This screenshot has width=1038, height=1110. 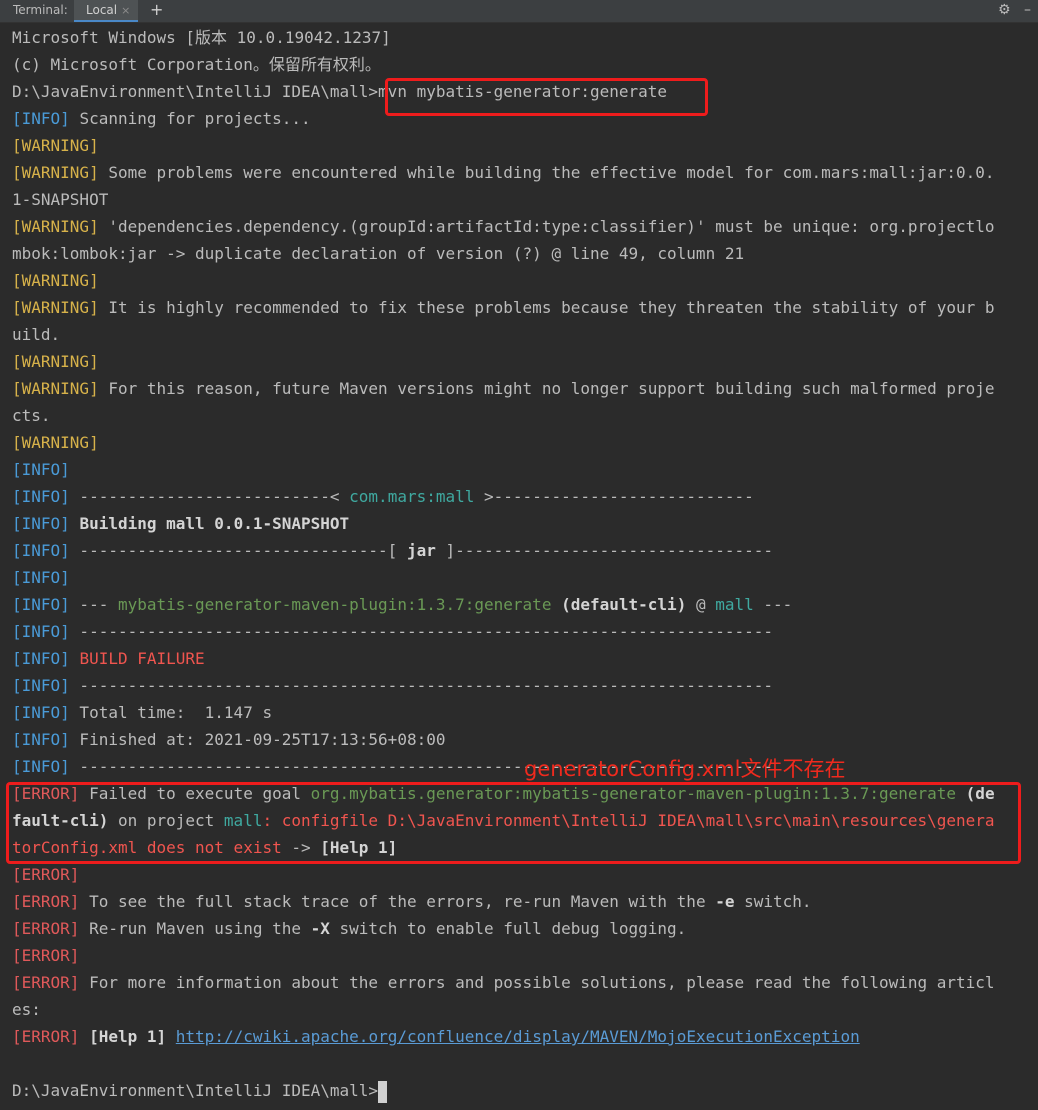 I want to click on terminal-line: uild., so click(x=523, y=334).